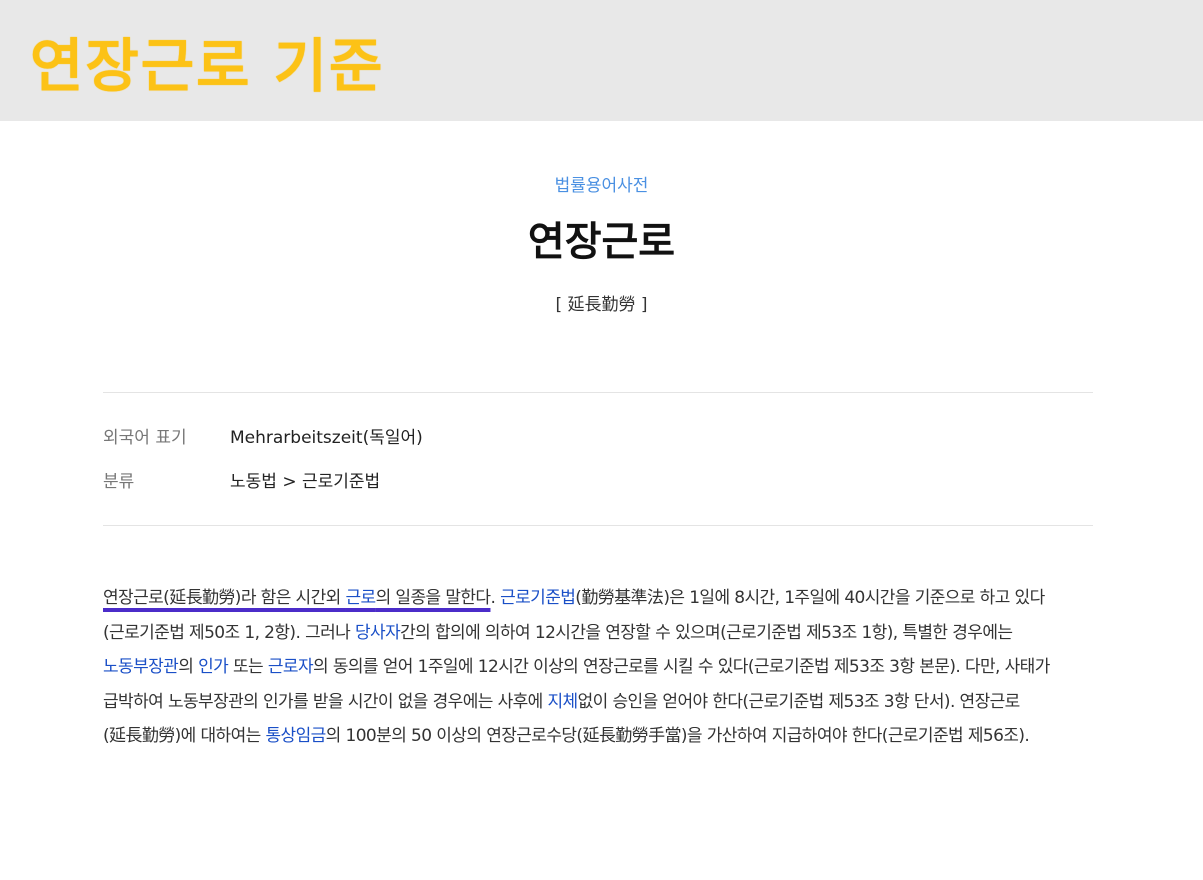  Describe the element at coordinates (291, 667) in the screenshot. I see `link-근로자: 근로자` at that location.